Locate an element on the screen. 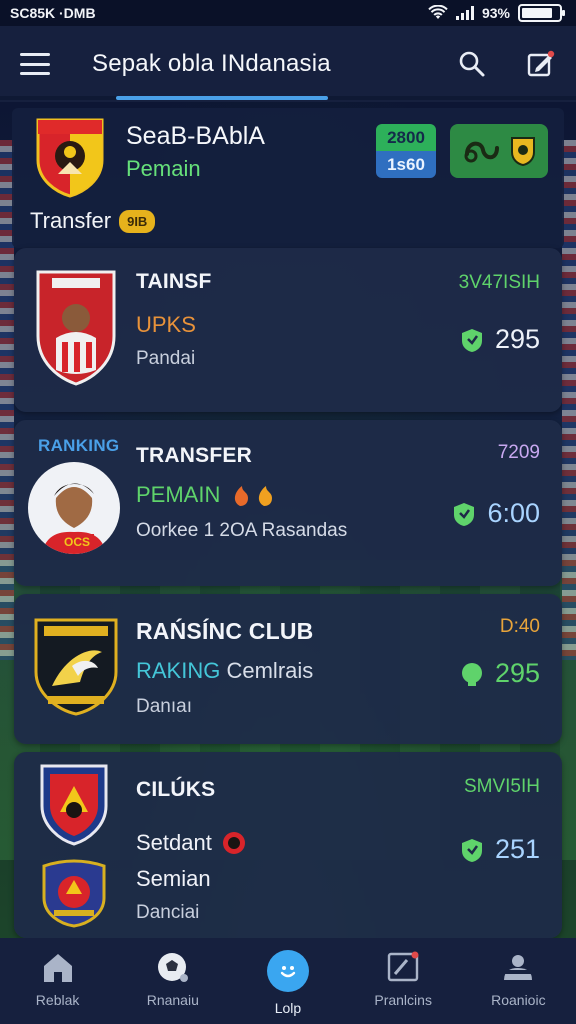 This screenshot has width=576, height=1024. active-tab-indicator is located at coordinates (222, 98).